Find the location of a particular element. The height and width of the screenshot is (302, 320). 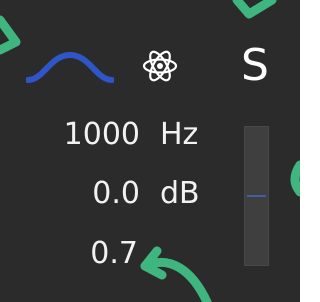

bell-curve-icon is located at coordinates (70, 69).